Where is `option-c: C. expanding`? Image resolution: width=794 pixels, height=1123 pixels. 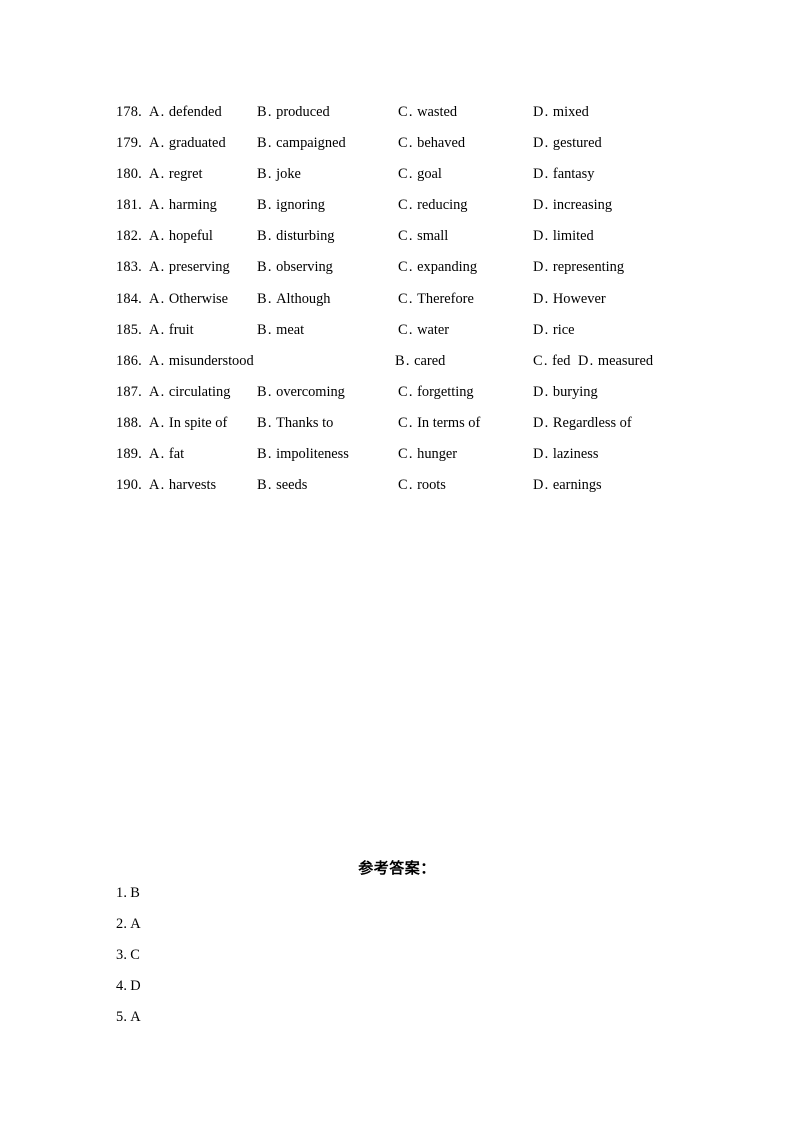
option-c: C. expanding is located at coordinates (437, 267).